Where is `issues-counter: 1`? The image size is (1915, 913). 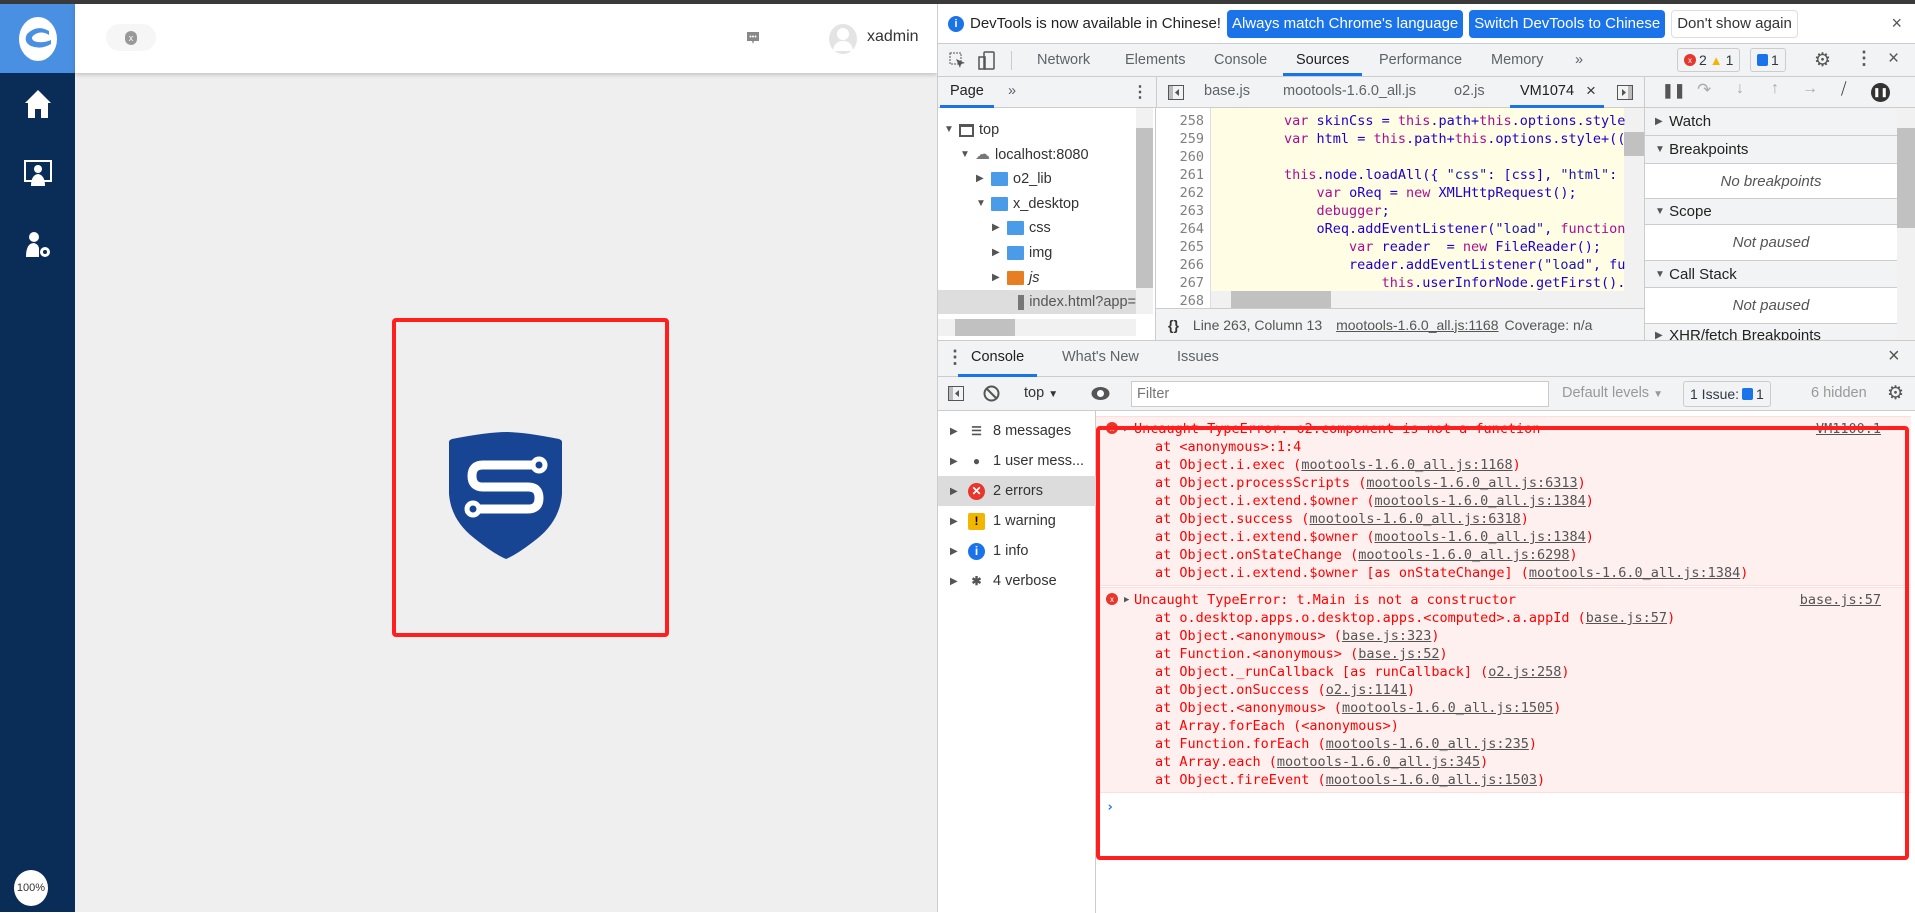 issues-counter: 1 is located at coordinates (1768, 60).